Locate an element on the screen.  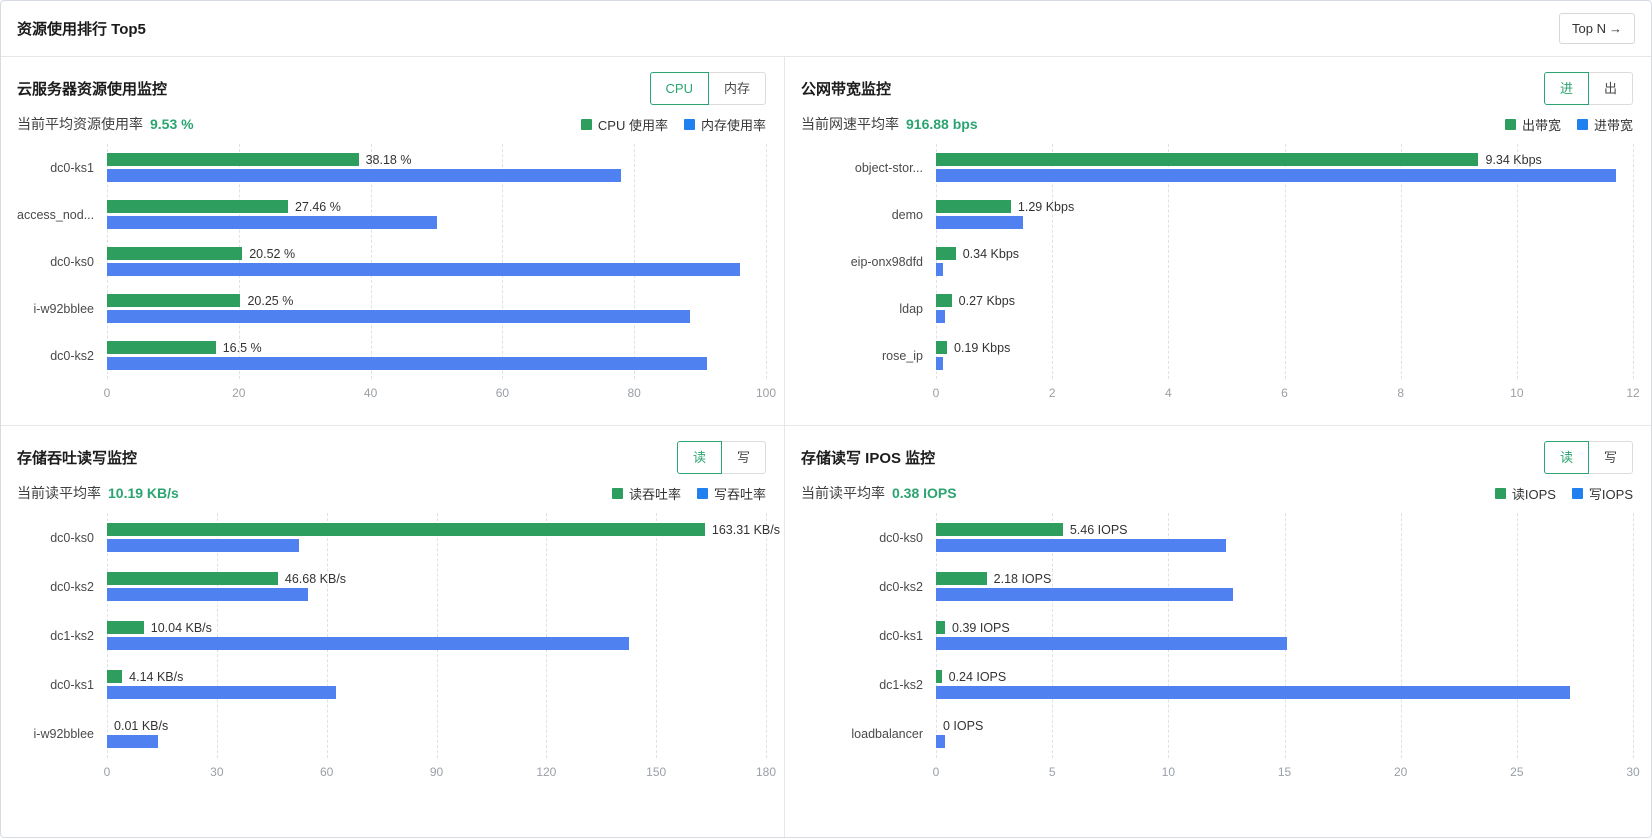
stat-row: 当前读平均率 10.19 KB/s 读吞吐率 写吞吐率 is located at coordinates (391, 493).